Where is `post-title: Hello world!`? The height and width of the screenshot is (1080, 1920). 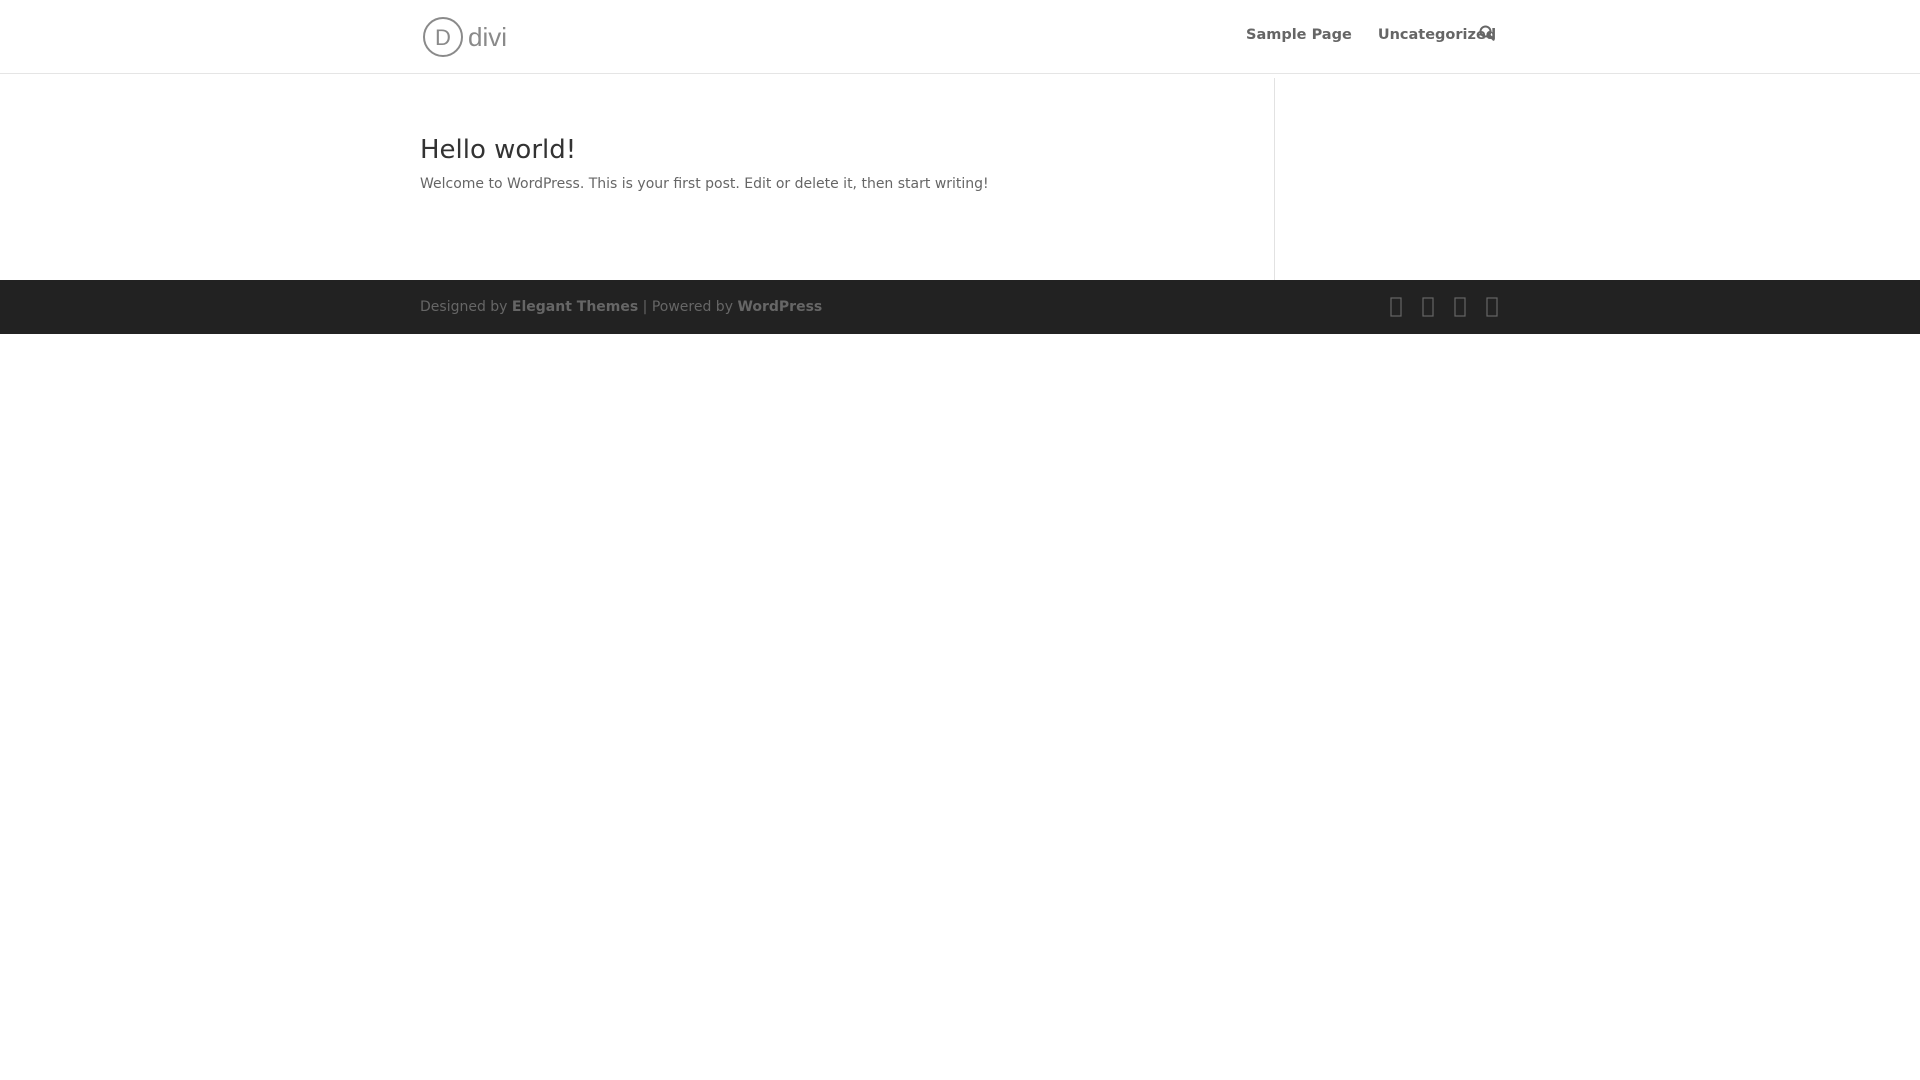
post-title: Hello world! is located at coordinates (830, 150).